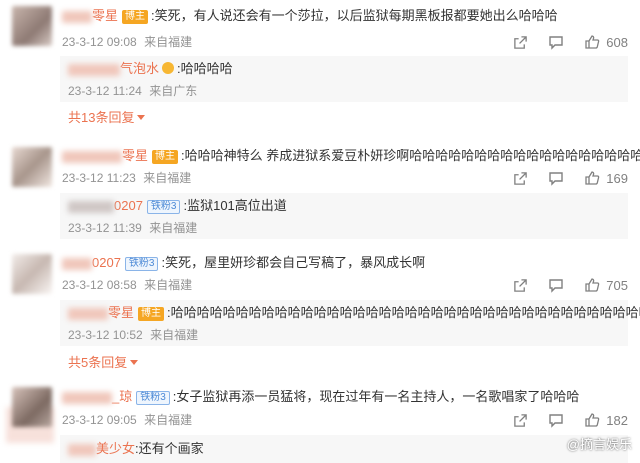  What do you see at coordinates (105, 335) in the screenshot?
I see `reply-time: 23-3-12 10:52` at bounding box center [105, 335].